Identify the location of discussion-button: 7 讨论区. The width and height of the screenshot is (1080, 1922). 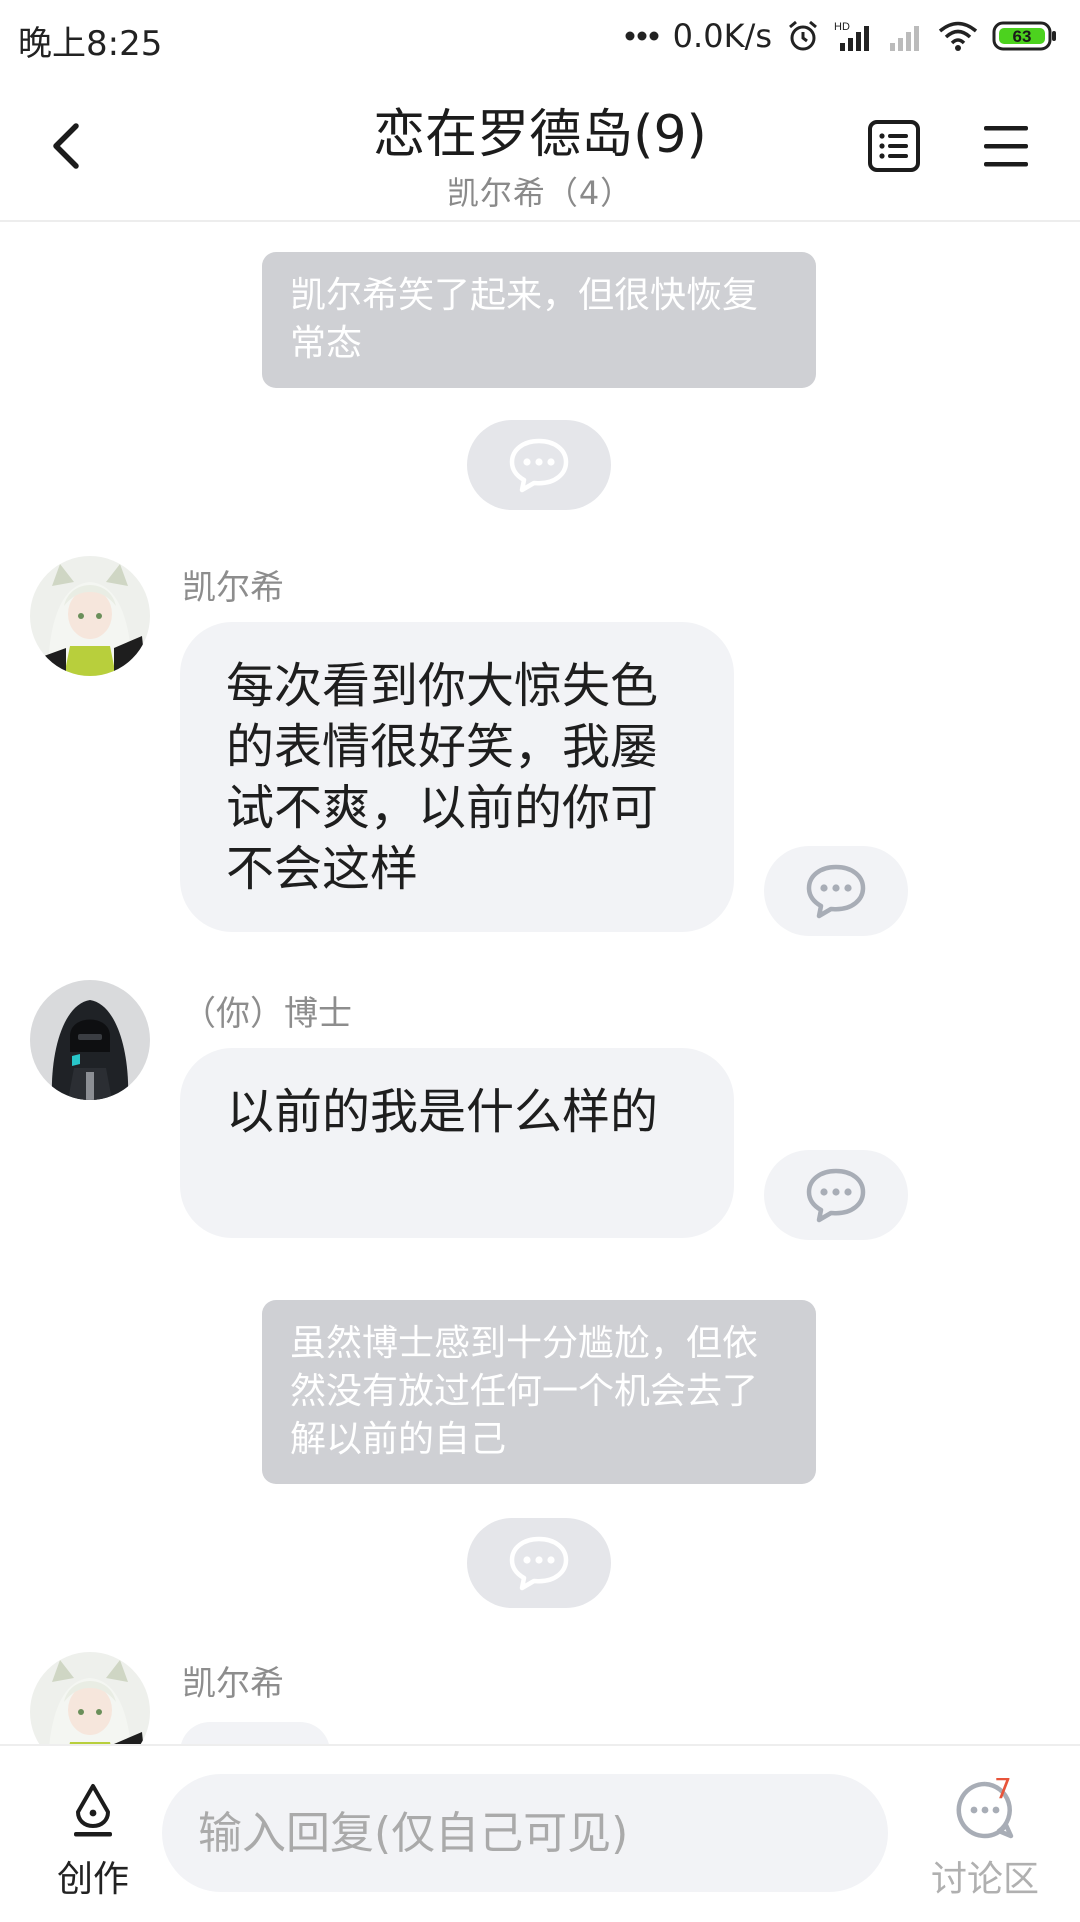
(985, 1834).